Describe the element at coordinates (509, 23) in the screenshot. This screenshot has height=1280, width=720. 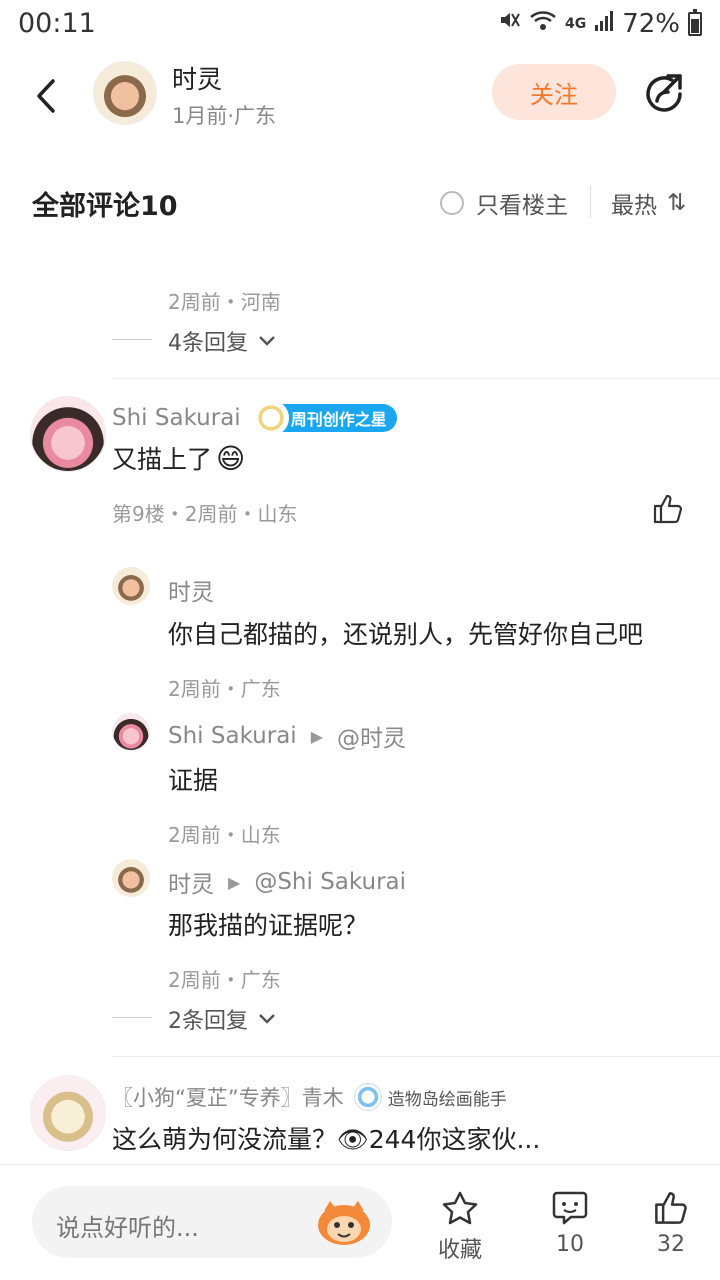
I see `mute-icon` at that location.